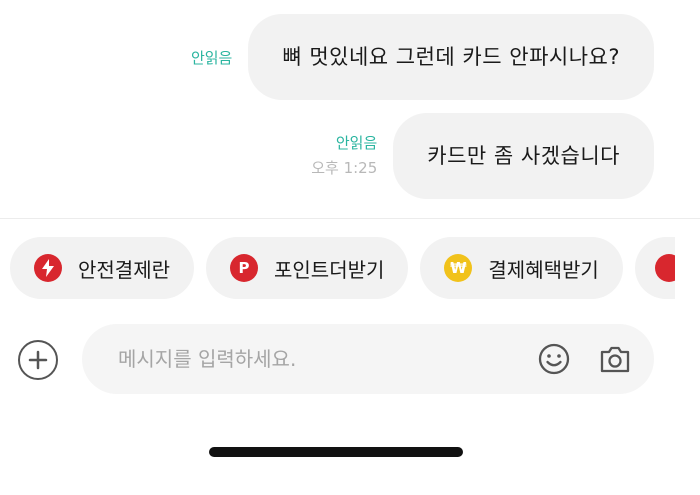 The image size is (700, 495). I want to click on camera-icon, so click(615, 359).